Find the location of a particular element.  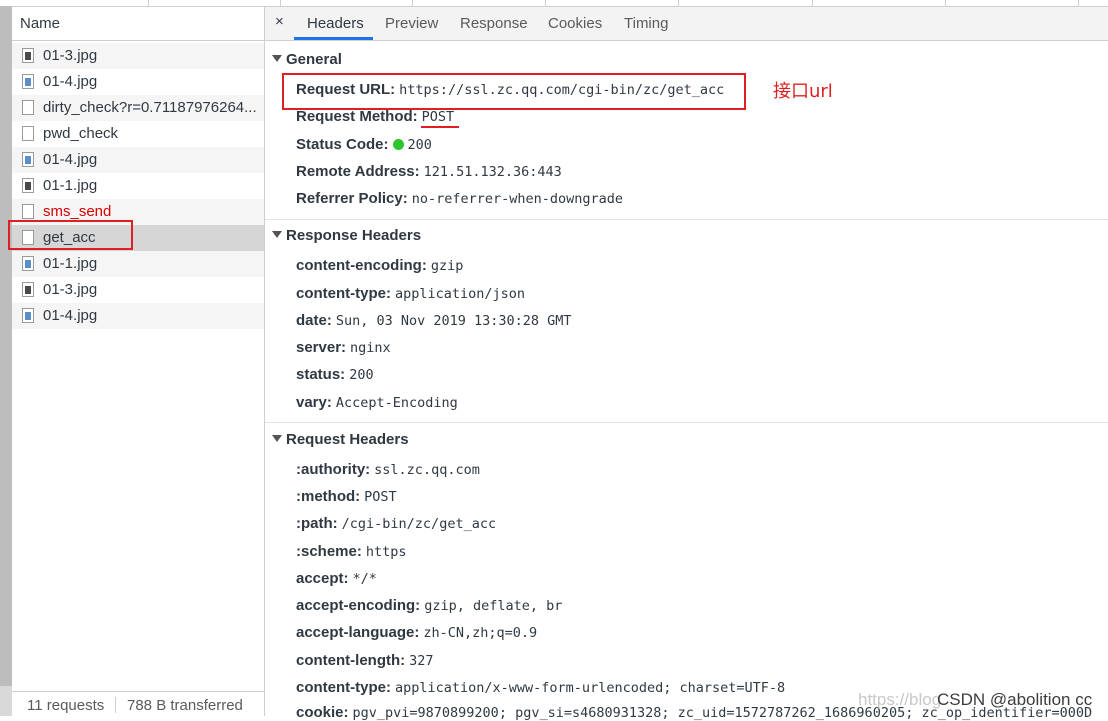

referrer-policy-value: no-referrer-when-downgrade is located at coordinates (517, 199).